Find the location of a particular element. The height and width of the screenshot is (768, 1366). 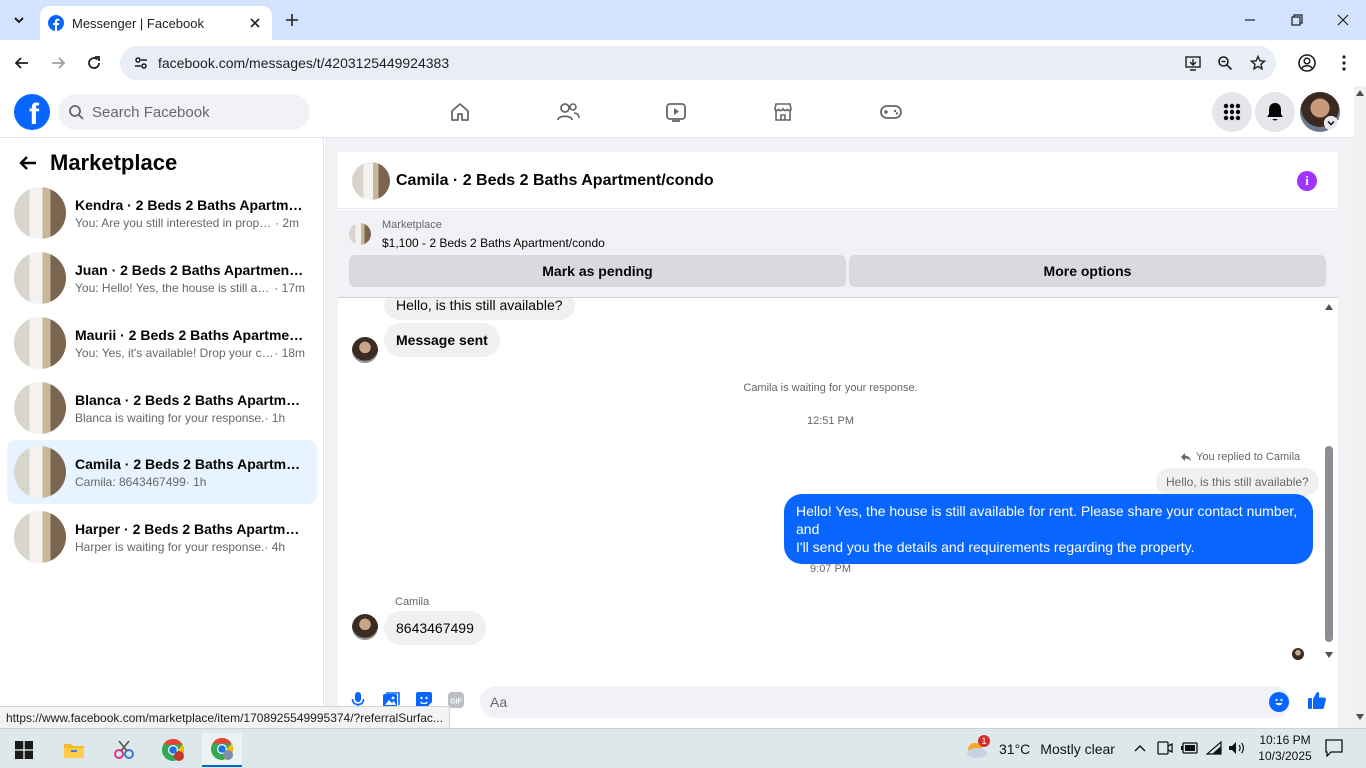

listing-banner-thumbnail is located at coordinates (360, 234).